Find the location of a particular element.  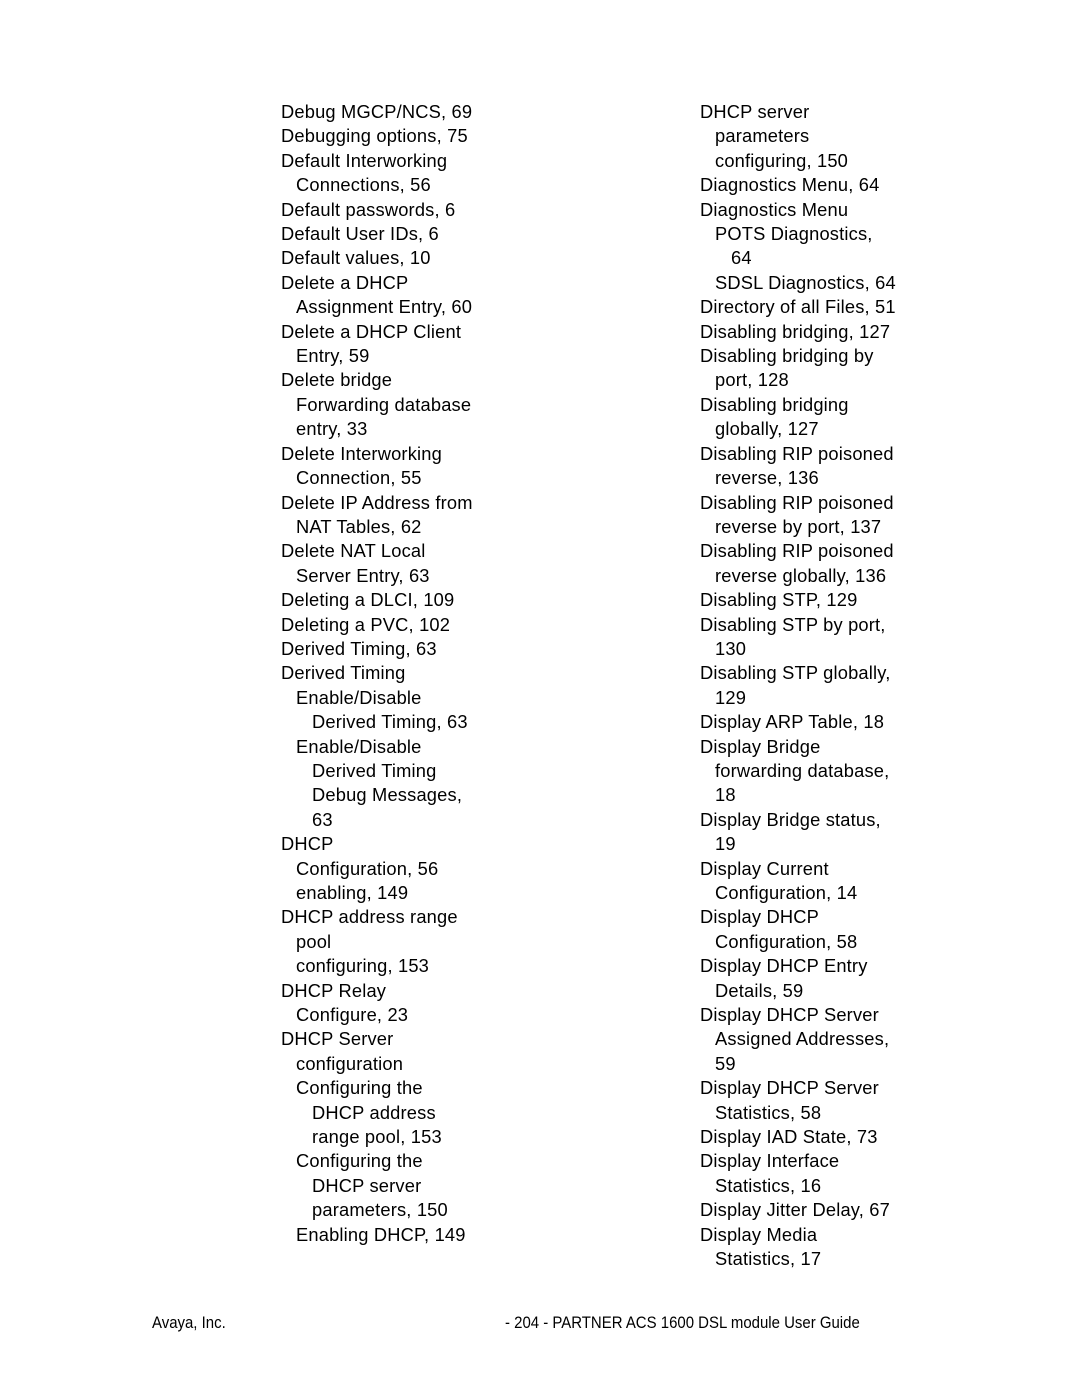

index-entry: parameters, 150 is located at coordinates (380, 1210).